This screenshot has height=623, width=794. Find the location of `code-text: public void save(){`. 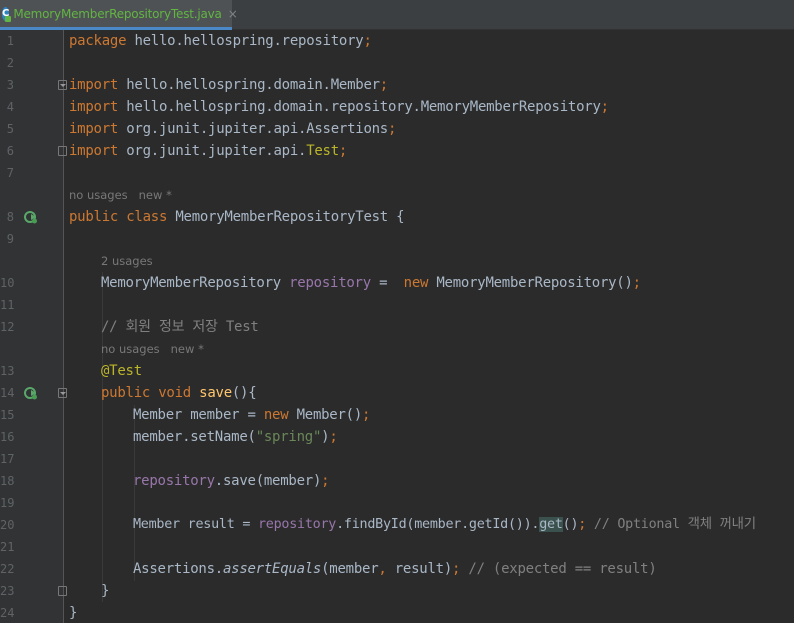

code-text: public void save(){ is located at coordinates (179, 393).